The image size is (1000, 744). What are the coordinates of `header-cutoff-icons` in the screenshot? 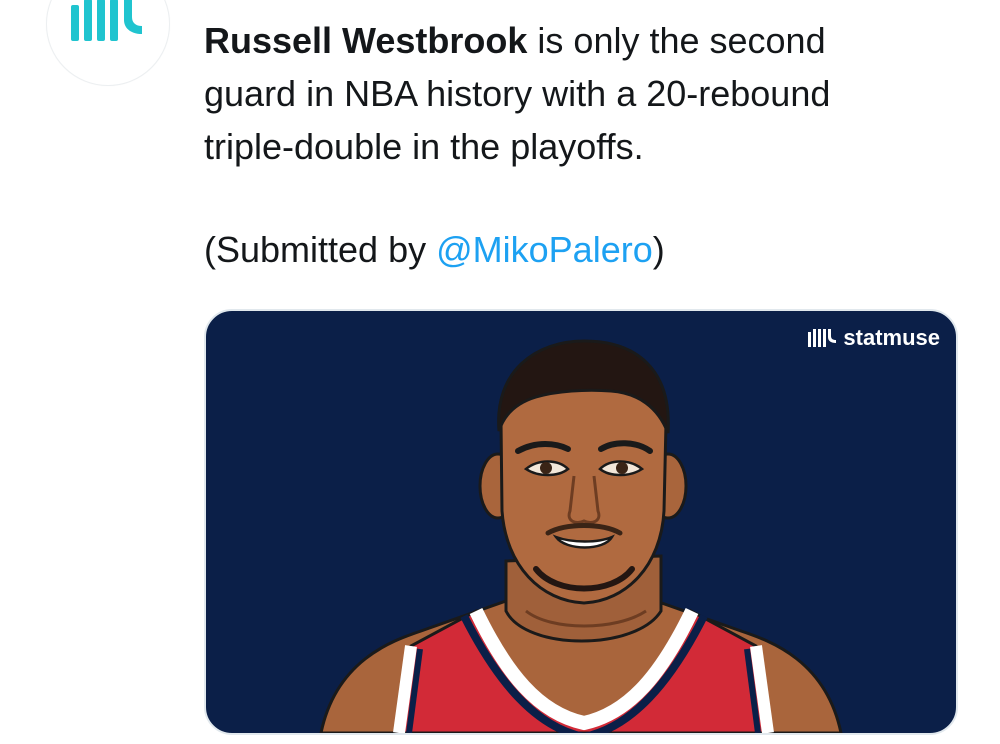 It's located at (405, 2).